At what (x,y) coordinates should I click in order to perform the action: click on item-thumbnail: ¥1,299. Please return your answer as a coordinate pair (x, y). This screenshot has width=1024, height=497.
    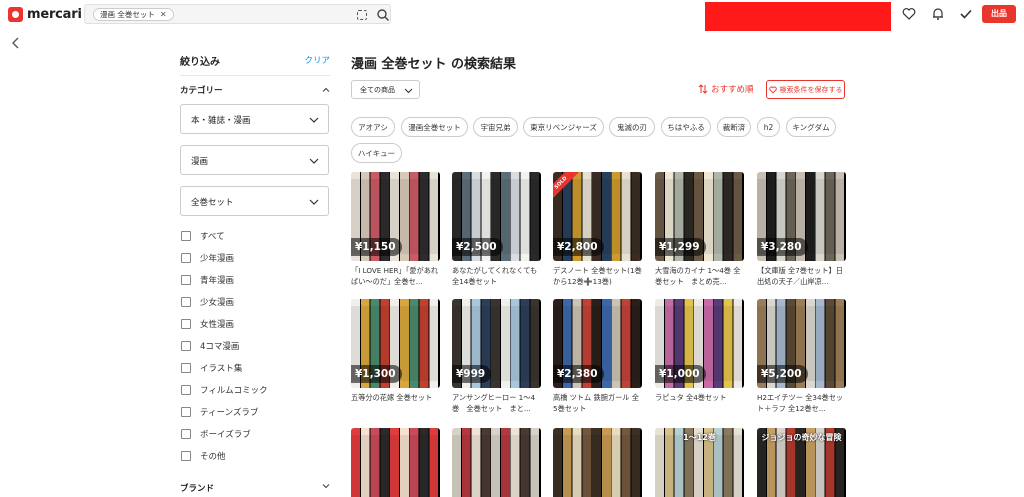
    Looking at the image, I should click on (699, 216).